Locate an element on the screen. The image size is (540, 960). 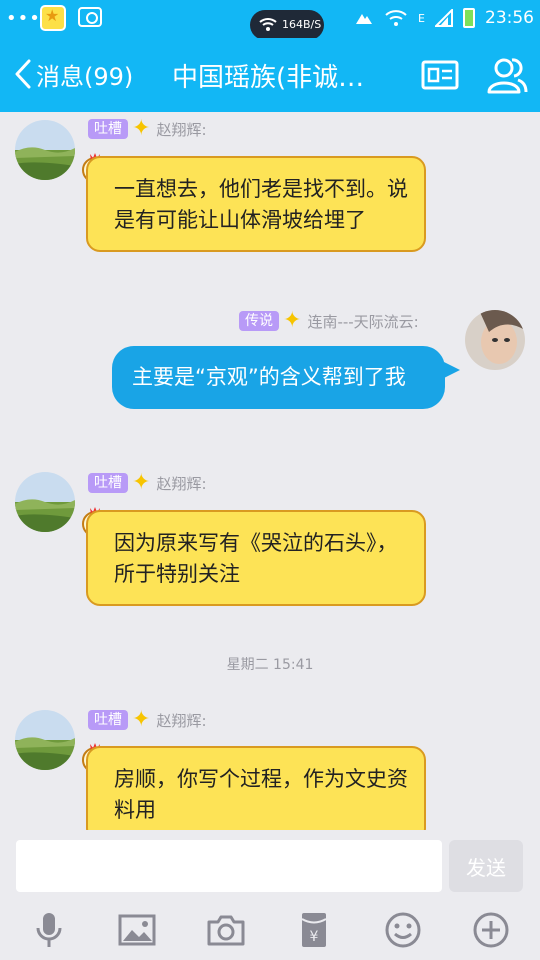
message-bubble: 一直想去，他们老是找不到。说是有可能让山体滑坡给埋了 is located at coordinates (256, 204).